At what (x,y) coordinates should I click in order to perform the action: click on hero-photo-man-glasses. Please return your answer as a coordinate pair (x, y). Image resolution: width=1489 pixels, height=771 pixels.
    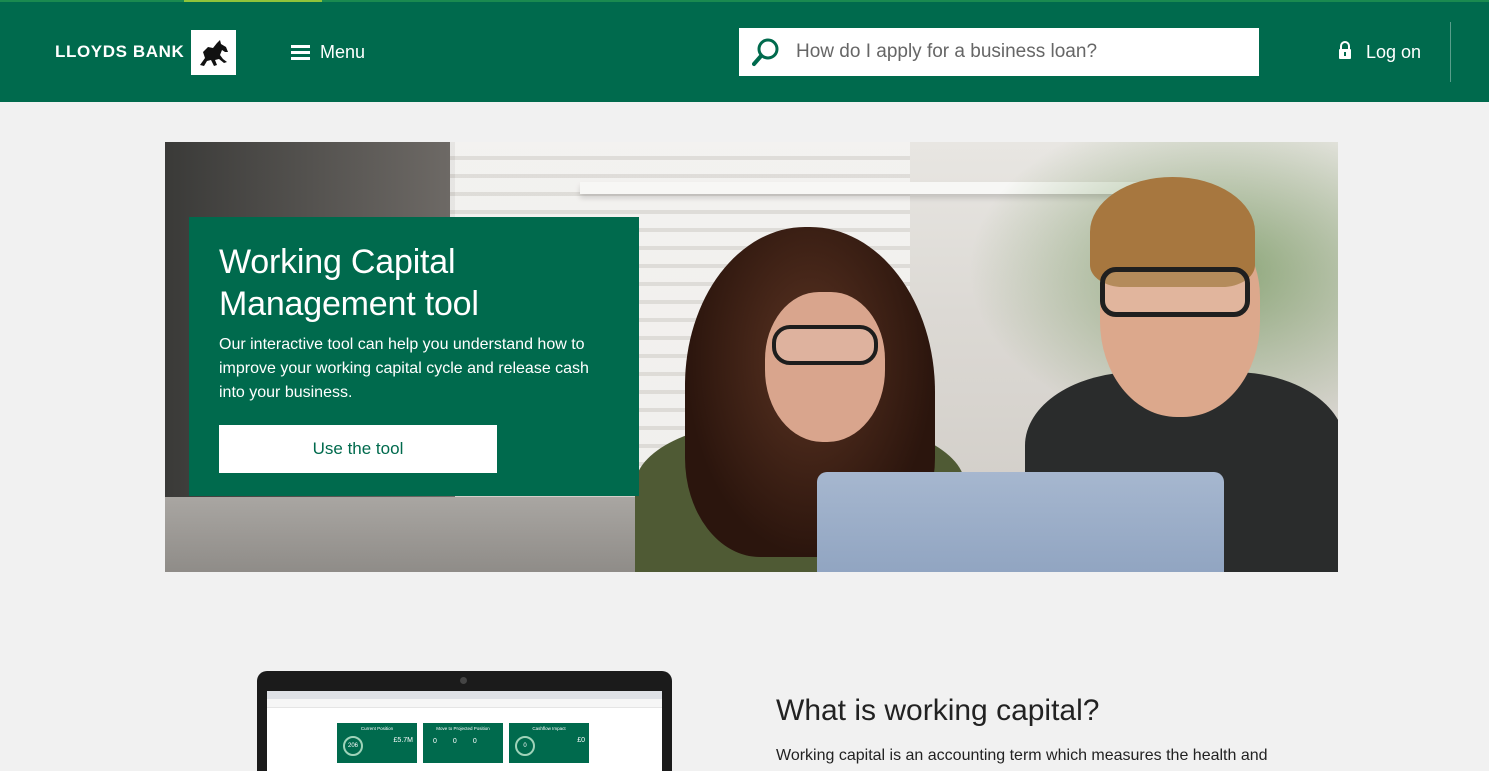
    Looking at the image, I should click on (1175, 292).